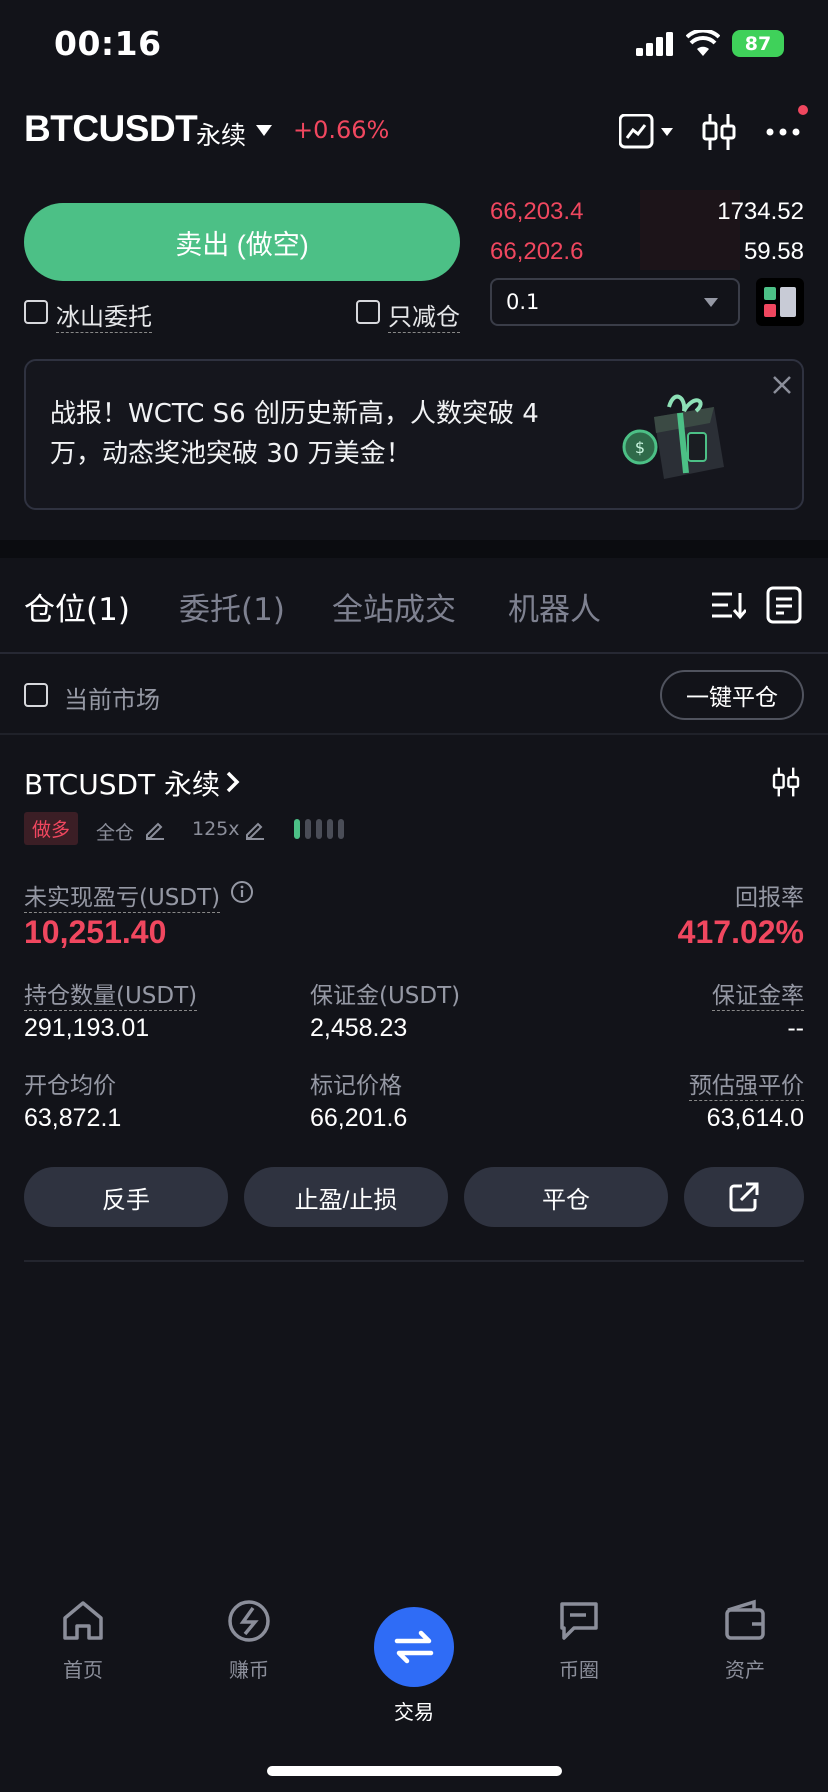  I want to click on current-market-checkbox, so click(36, 695).